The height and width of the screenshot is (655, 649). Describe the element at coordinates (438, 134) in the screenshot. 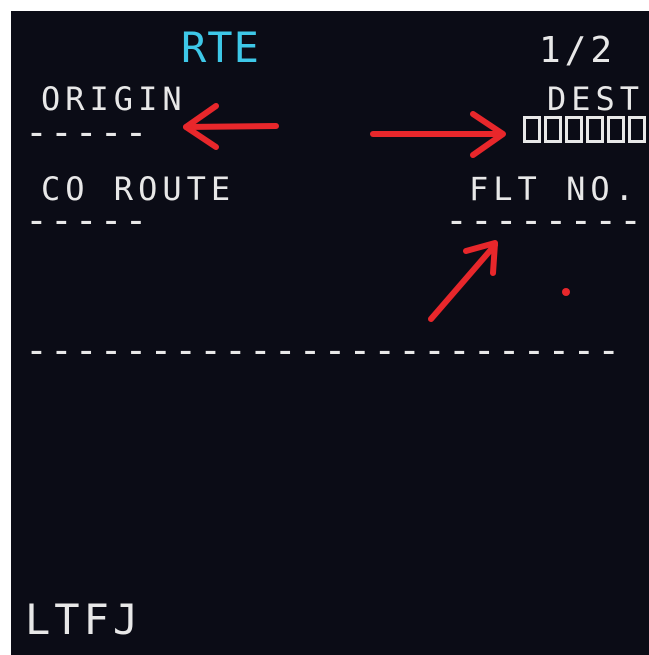

I see `arrow-to-dest-annotation` at that location.